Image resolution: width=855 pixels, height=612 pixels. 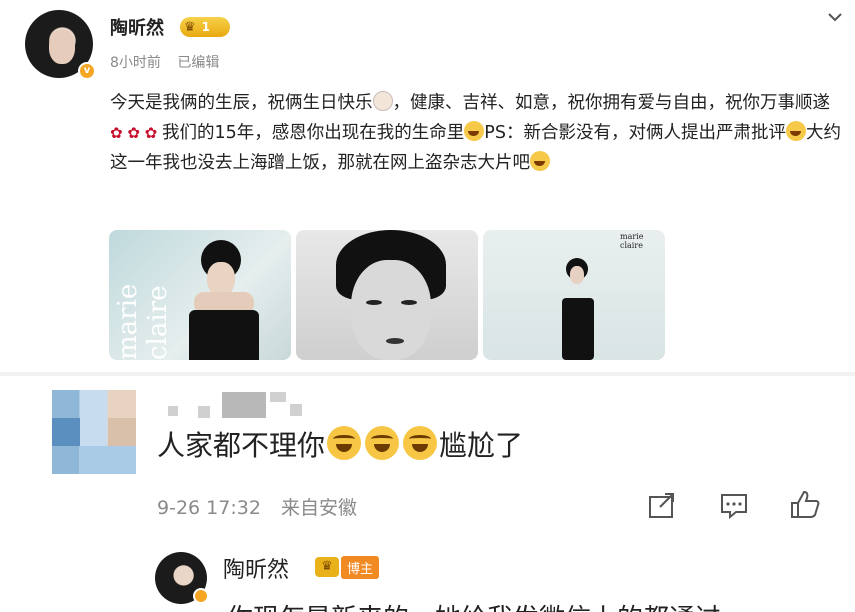 What do you see at coordinates (201, 596) in the screenshot?
I see `verified-badge-icon` at bounding box center [201, 596].